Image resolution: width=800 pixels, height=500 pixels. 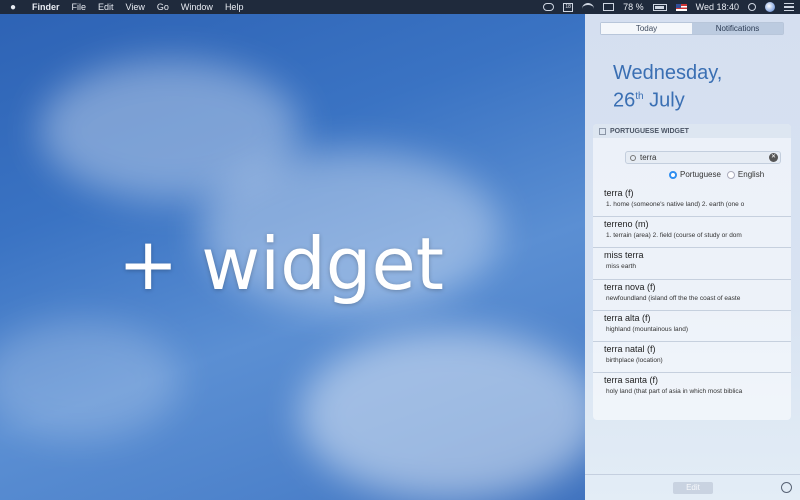 What do you see at coordinates (789, 7) in the screenshot?
I see `notification-center-icon` at bounding box center [789, 7].